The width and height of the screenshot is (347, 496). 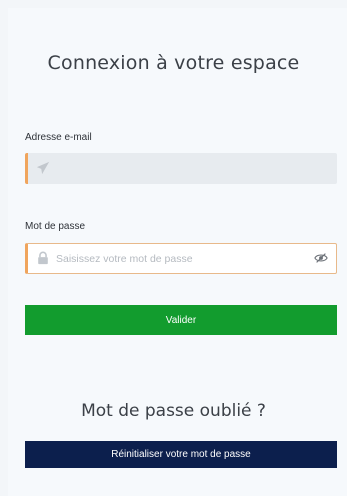 What do you see at coordinates (181, 320) in the screenshot?
I see `submit-button: Valider` at bounding box center [181, 320].